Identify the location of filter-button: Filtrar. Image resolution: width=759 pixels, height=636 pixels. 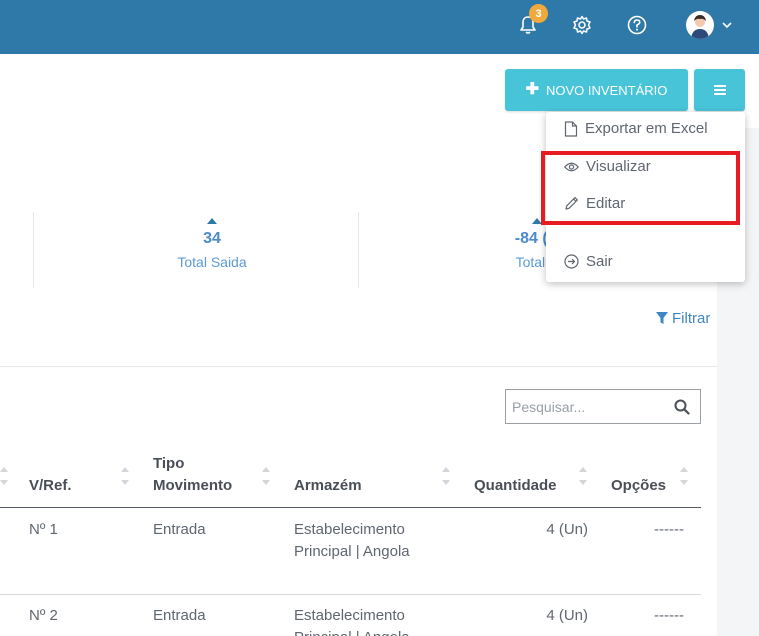
(683, 318).